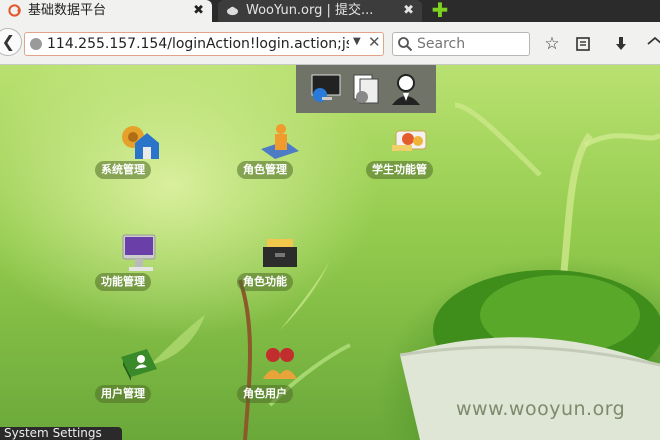 The width and height of the screenshot is (660, 440). I want to click on menu-item-label: 角色管理, so click(265, 170).